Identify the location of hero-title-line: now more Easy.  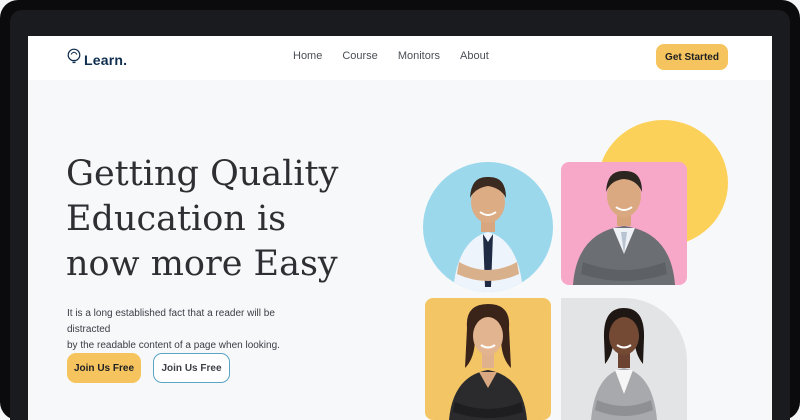
(202, 264).